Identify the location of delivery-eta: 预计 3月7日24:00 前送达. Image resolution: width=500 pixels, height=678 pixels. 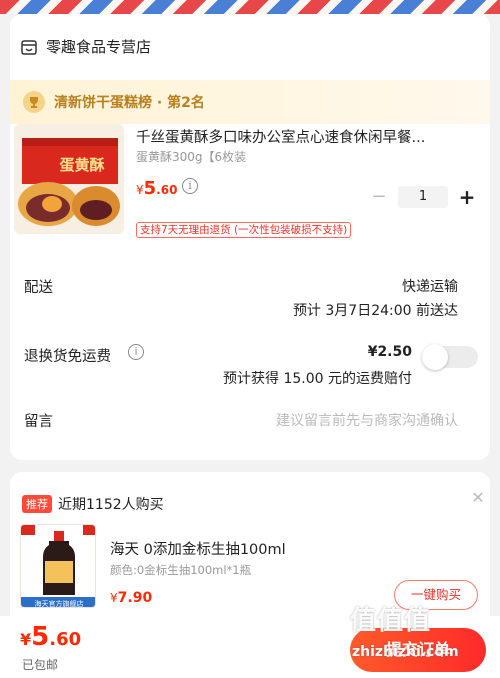
(375, 311).